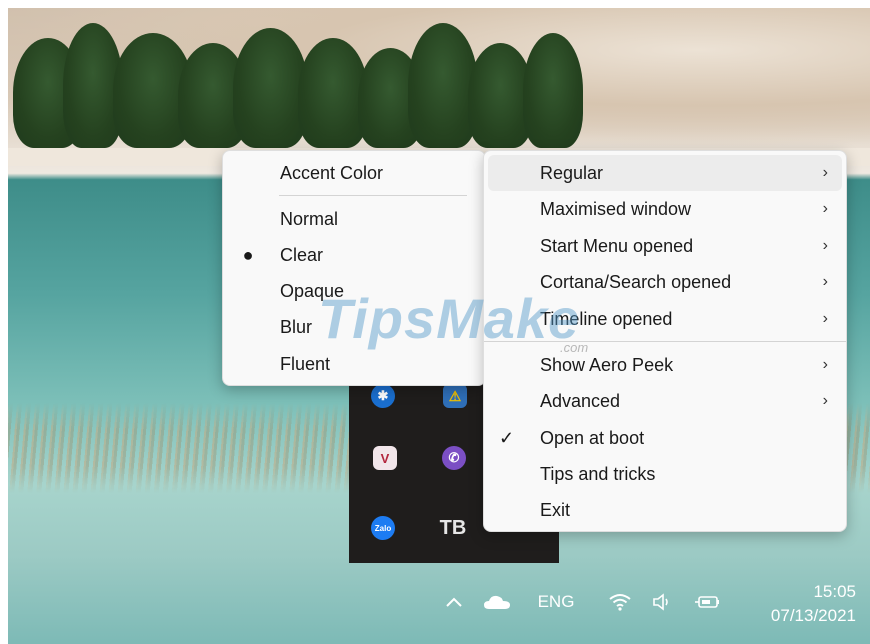 The image size is (870, 644). Describe the element at coordinates (354, 364) in the screenshot. I see `accent-option-fluent: Fluent` at that location.